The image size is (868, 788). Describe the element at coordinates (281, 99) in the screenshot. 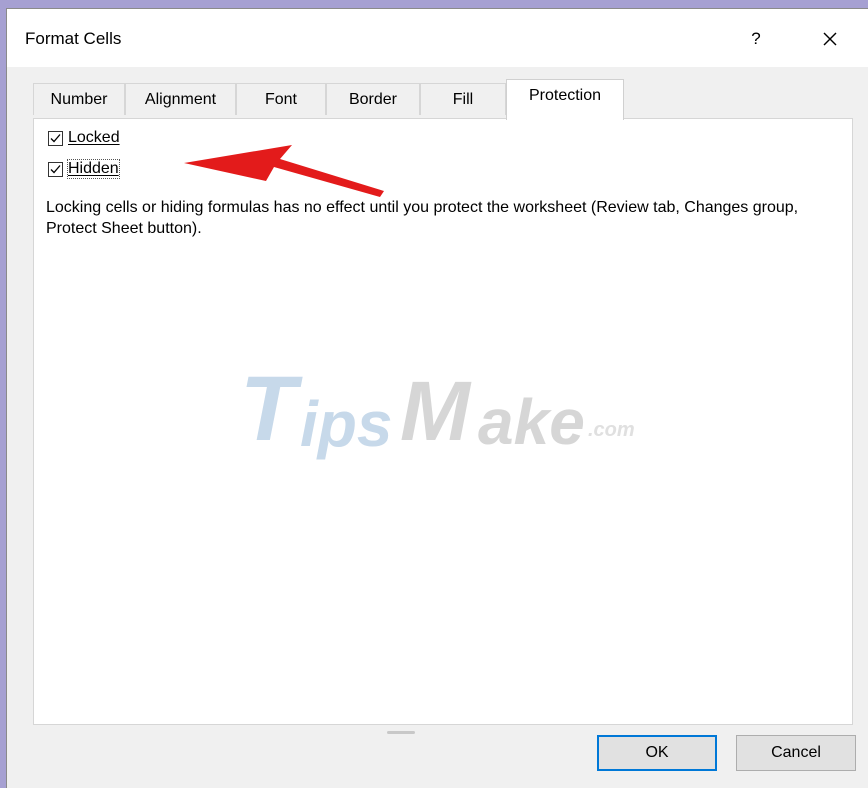

I see `tab-font: Font` at that location.